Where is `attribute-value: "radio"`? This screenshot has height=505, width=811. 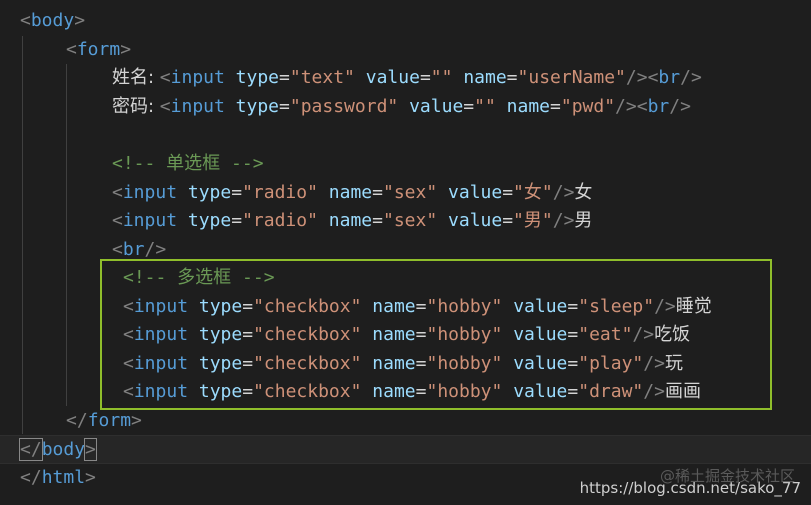 attribute-value: "radio" is located at coordinates (280, 220).